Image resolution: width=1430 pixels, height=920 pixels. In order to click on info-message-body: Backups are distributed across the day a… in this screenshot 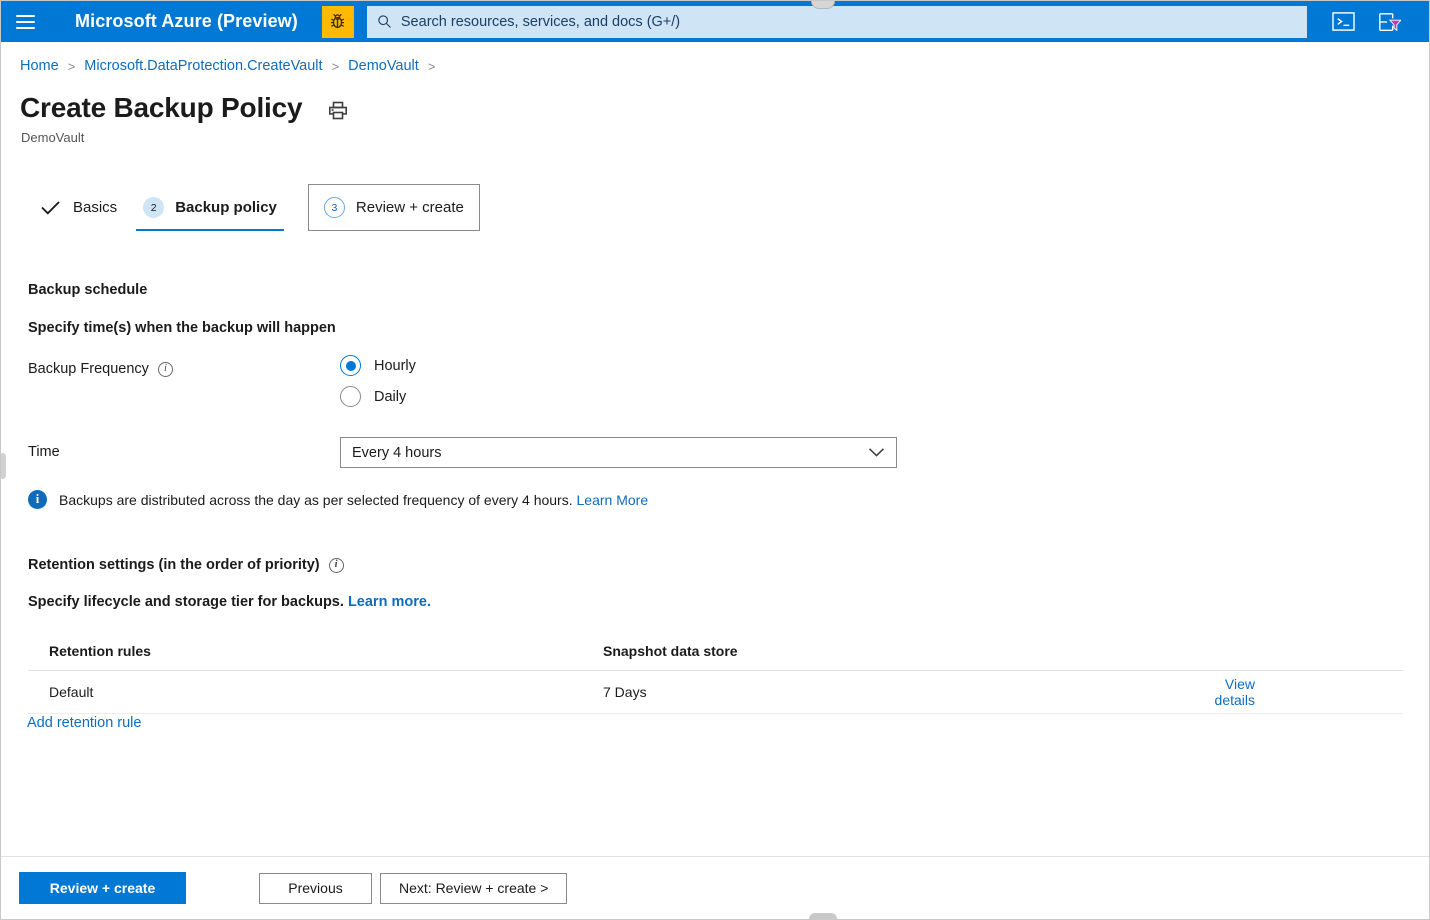, I will do `click(316, 499)`.